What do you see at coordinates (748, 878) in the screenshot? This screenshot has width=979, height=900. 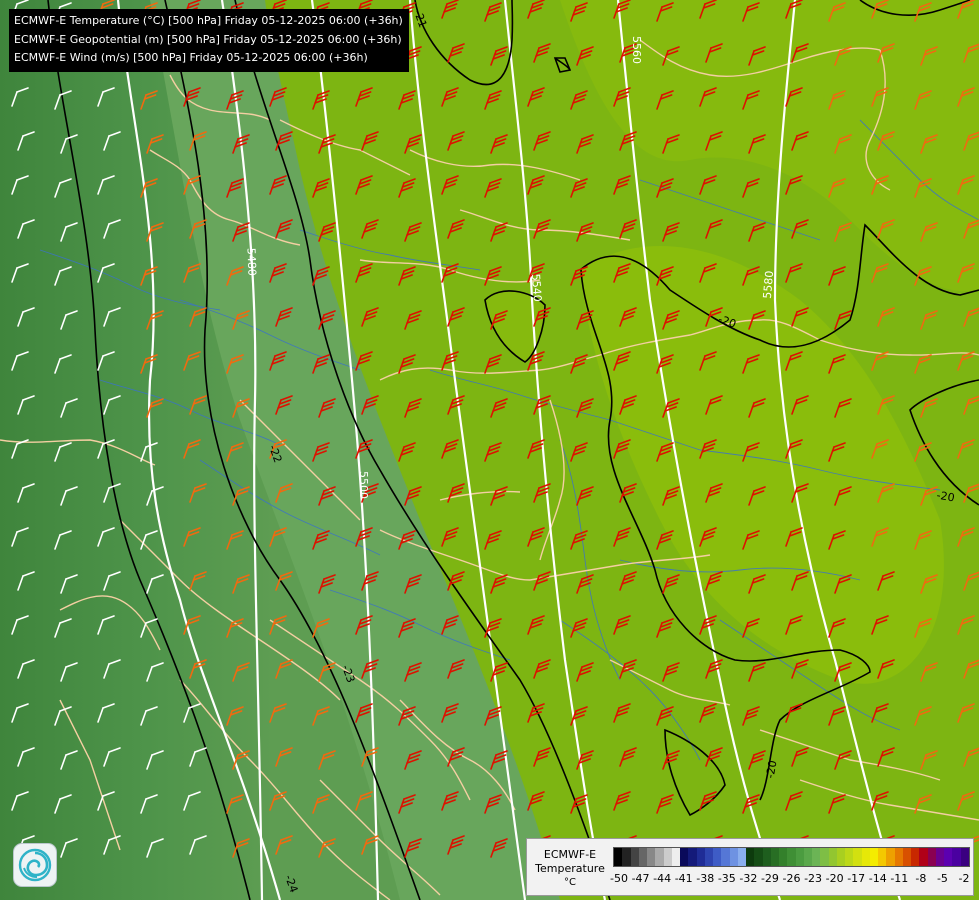 I see `legend-tick-label: -32` at bounding box center [748, 878].